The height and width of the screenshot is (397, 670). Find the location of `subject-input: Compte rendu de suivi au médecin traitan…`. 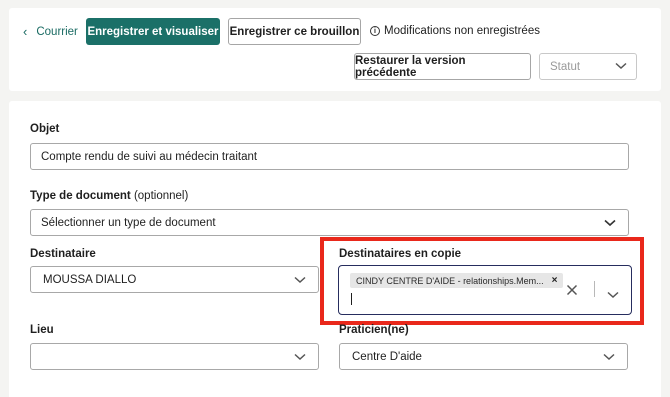

subject-input: Compte rendu de suivi au médecin traitan… is located at coordinates (329, 156).